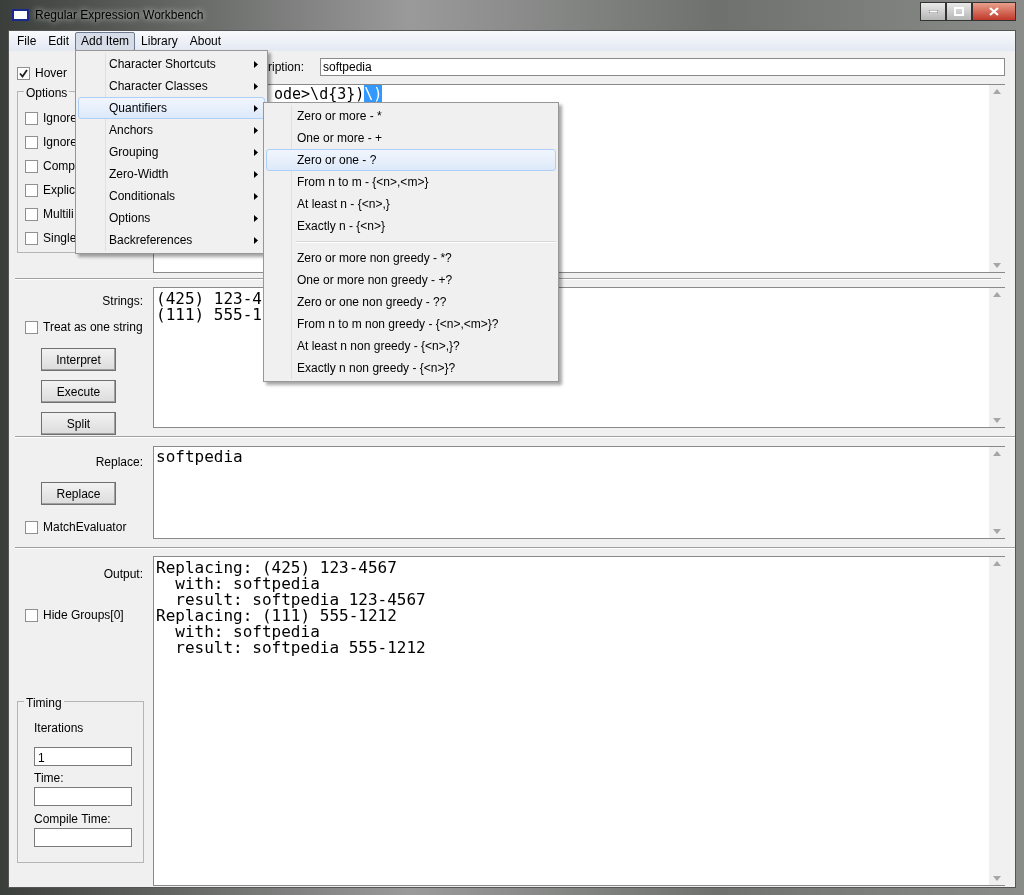  I want to click on menu-item: Add Item, so click(105, 41).